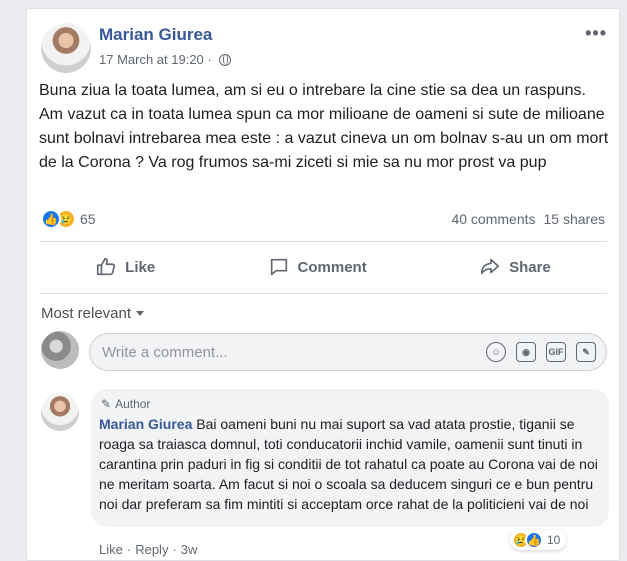 This screenshot has width=627, height=561. Describe the element at coordinates (526, 352) in the screenshot. I see `camera-icon: ◉` at that location.